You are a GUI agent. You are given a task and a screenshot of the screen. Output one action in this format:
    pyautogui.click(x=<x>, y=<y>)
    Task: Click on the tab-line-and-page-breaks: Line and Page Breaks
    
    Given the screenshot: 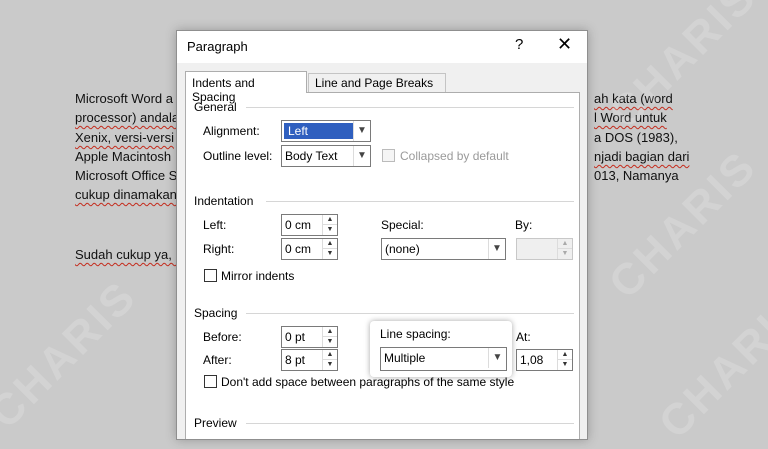 What is the action you would take?
    pyautogui.click(x=377, y=83)
    